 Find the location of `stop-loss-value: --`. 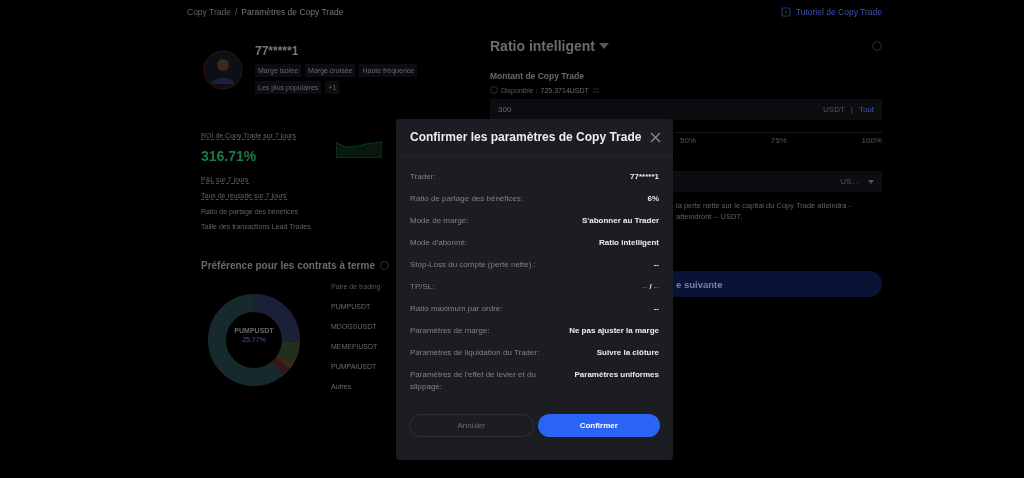

stop-loss-value: -- is located at coordinates (656, 287).